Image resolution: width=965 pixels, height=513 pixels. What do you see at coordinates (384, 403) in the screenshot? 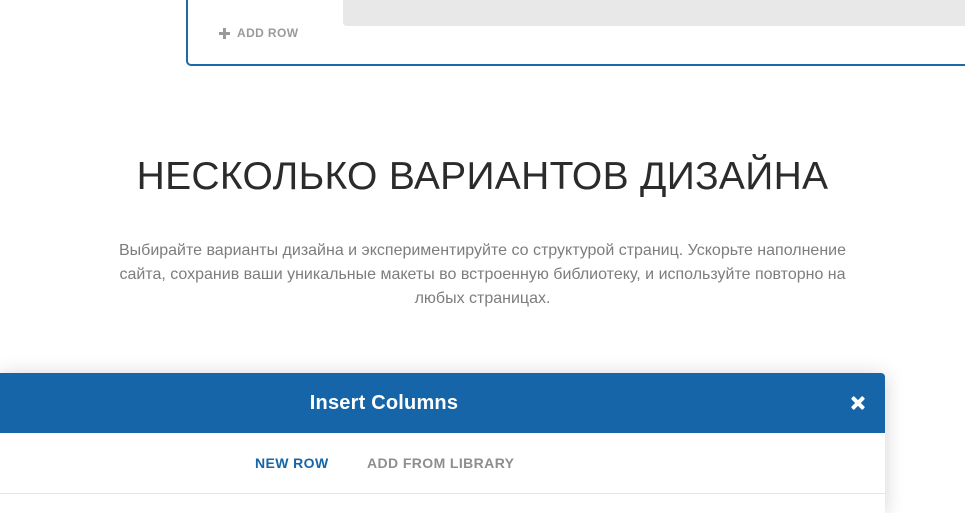
I see `modal-title: Insert Columns` at bounding box center [384, 403].